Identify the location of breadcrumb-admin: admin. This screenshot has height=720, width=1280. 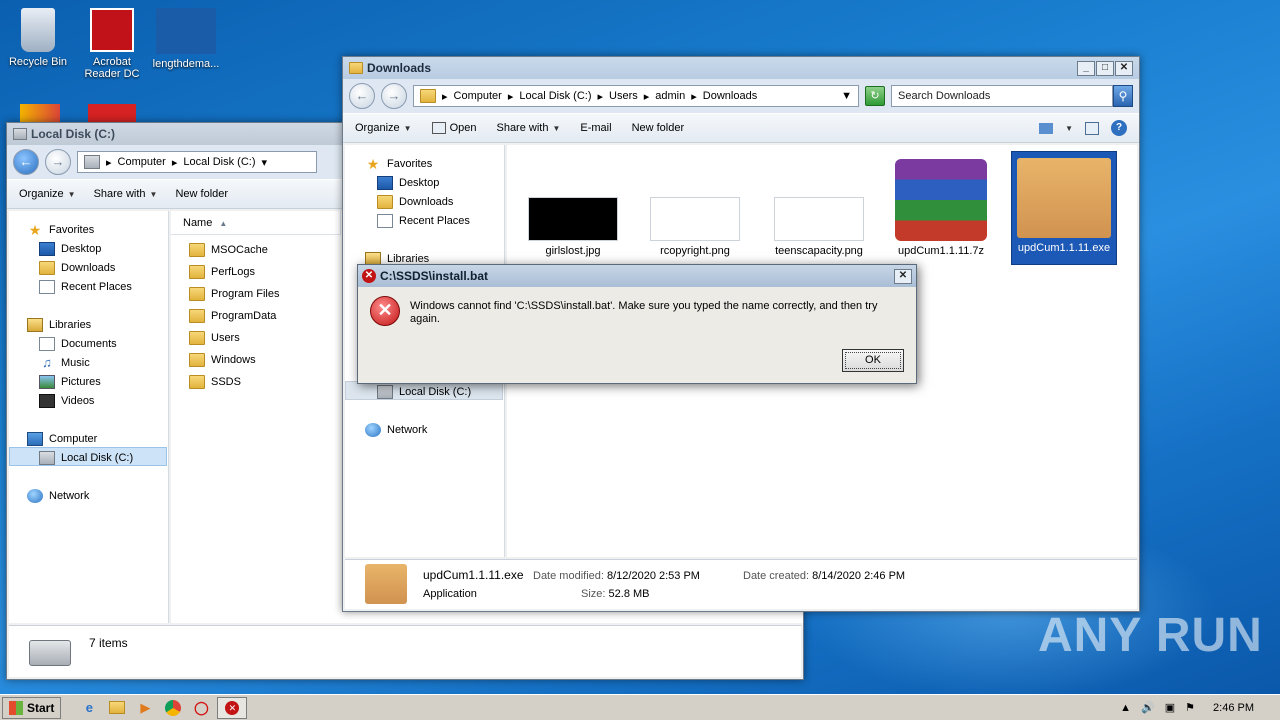
(670, 96).